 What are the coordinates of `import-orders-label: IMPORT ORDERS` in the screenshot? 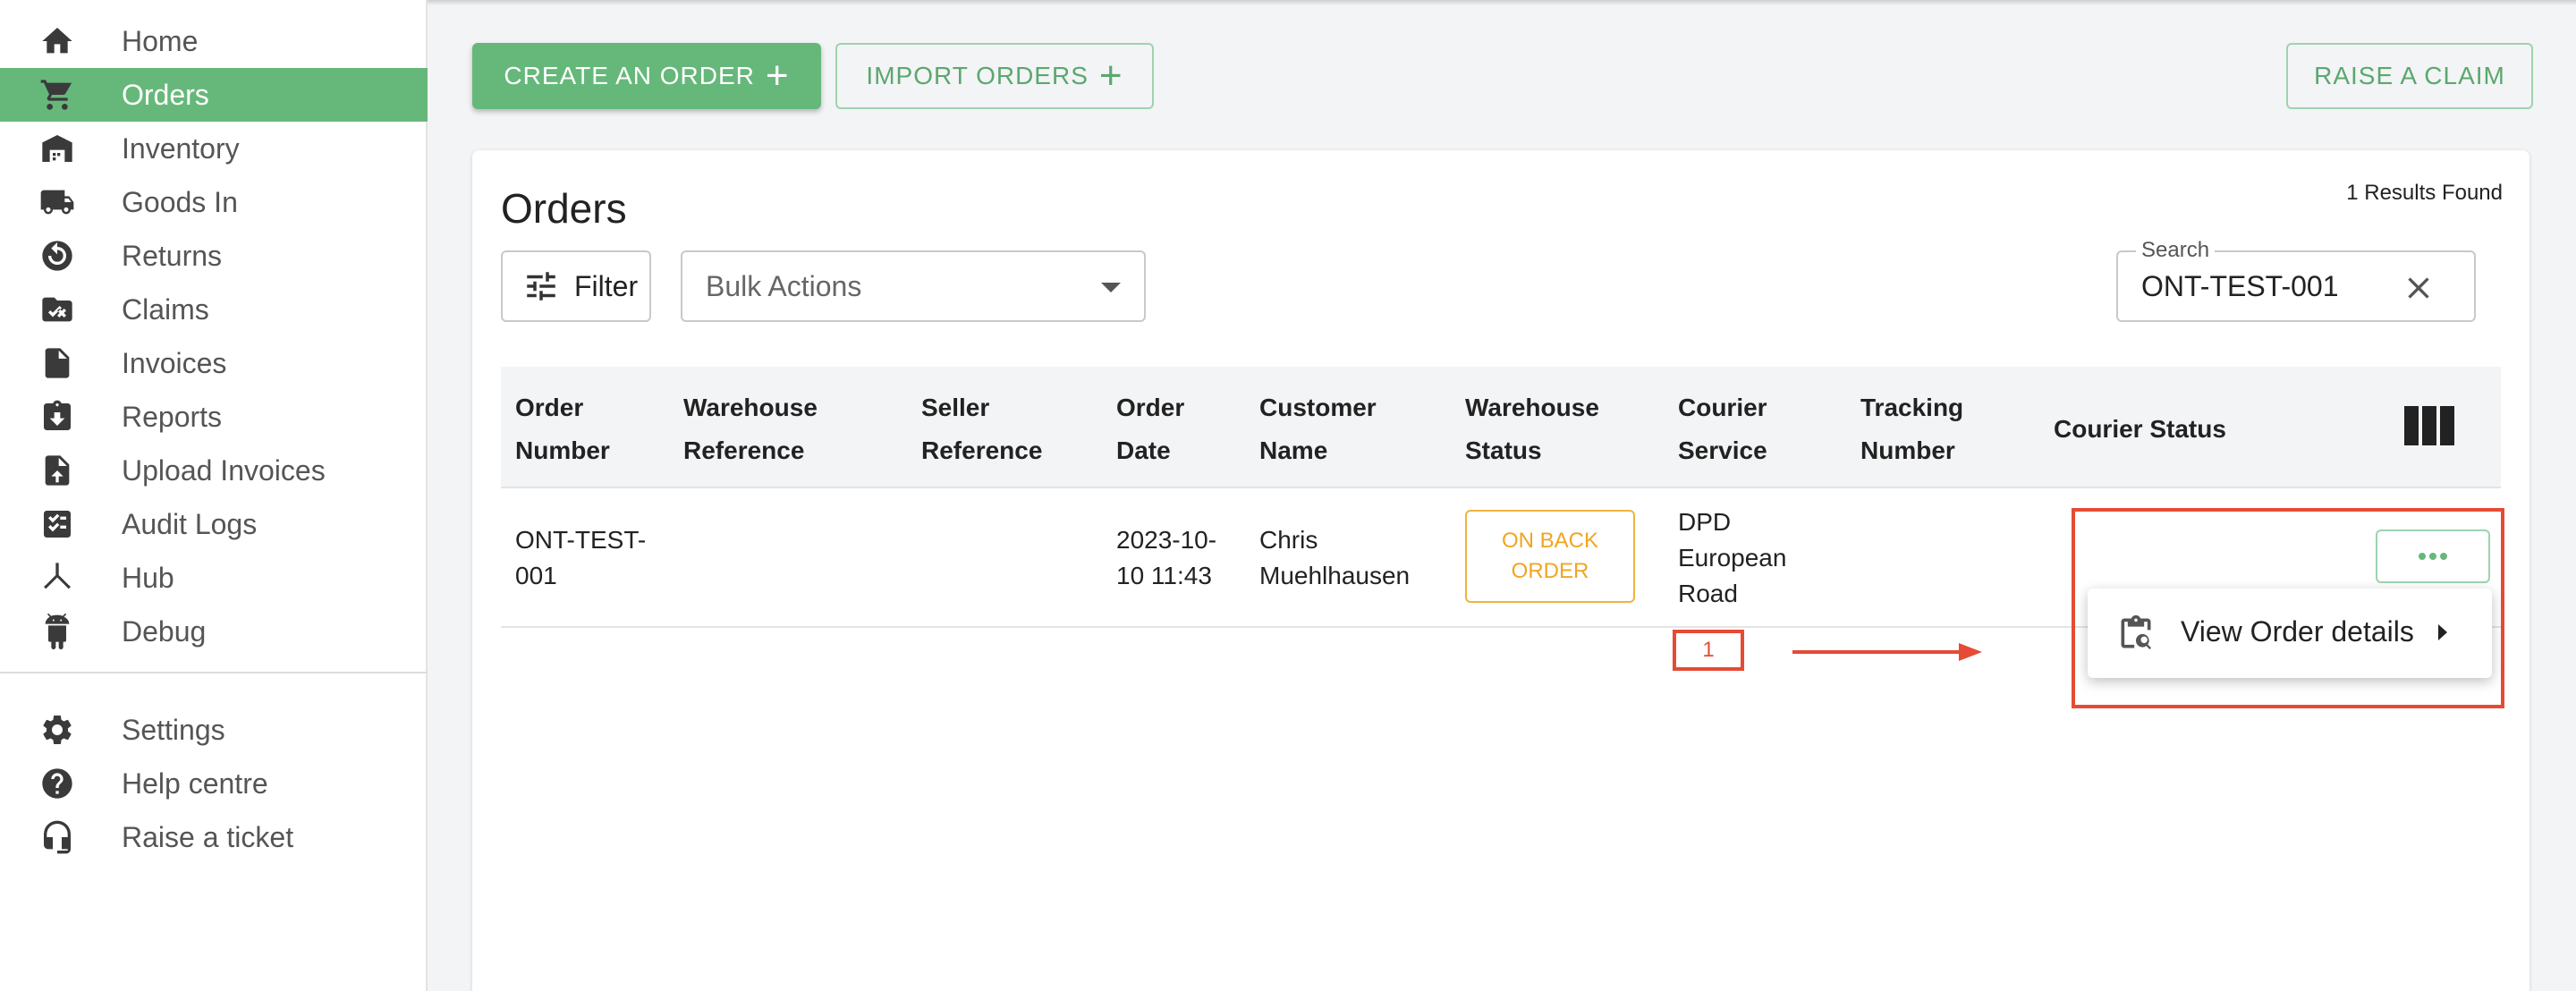 It's located at (977, 75).